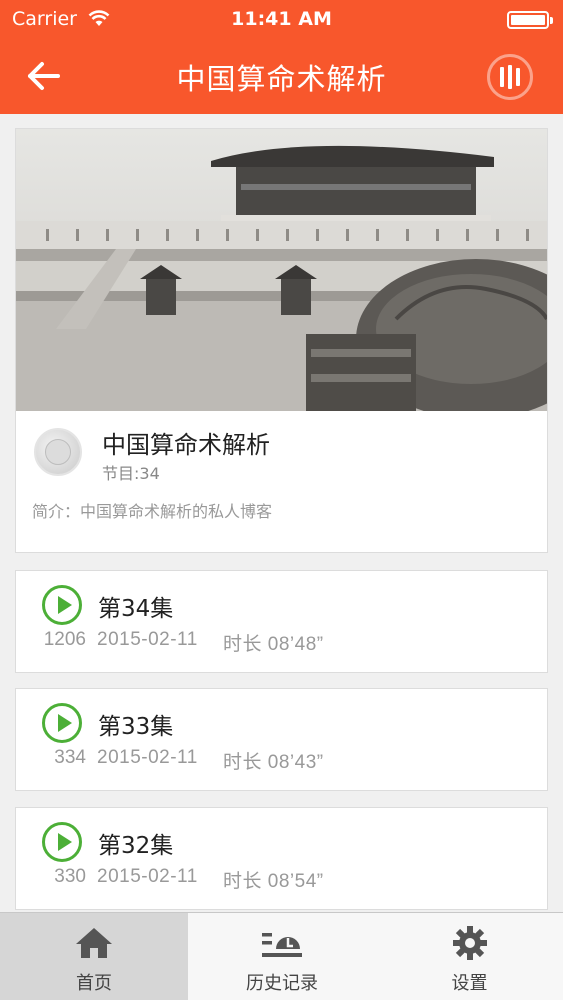 This screenshot has height=1000, width=563. Describe the element at coordinates (70, 876) in the screenshot. I see `play-count: 330` at that location.